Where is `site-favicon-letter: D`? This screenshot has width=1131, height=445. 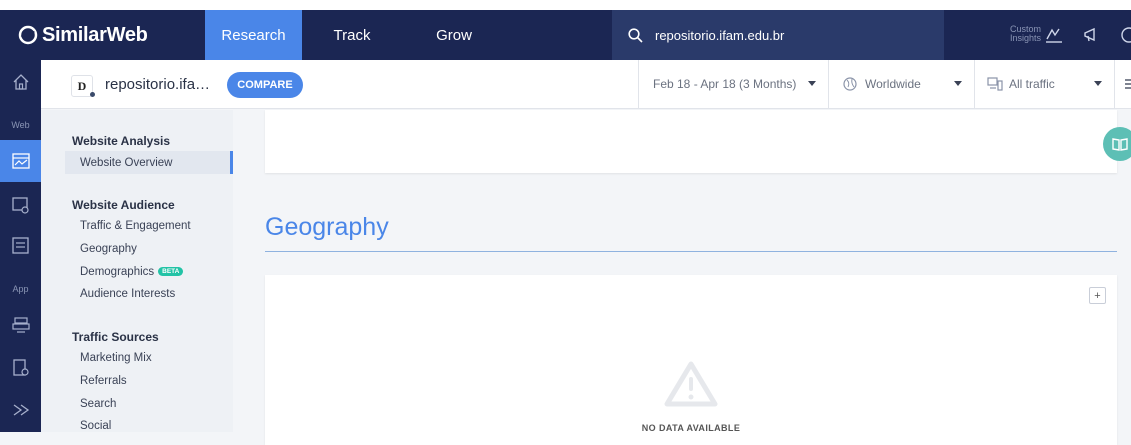 site-favicon-letter: D is located at coordinates (82, 85).